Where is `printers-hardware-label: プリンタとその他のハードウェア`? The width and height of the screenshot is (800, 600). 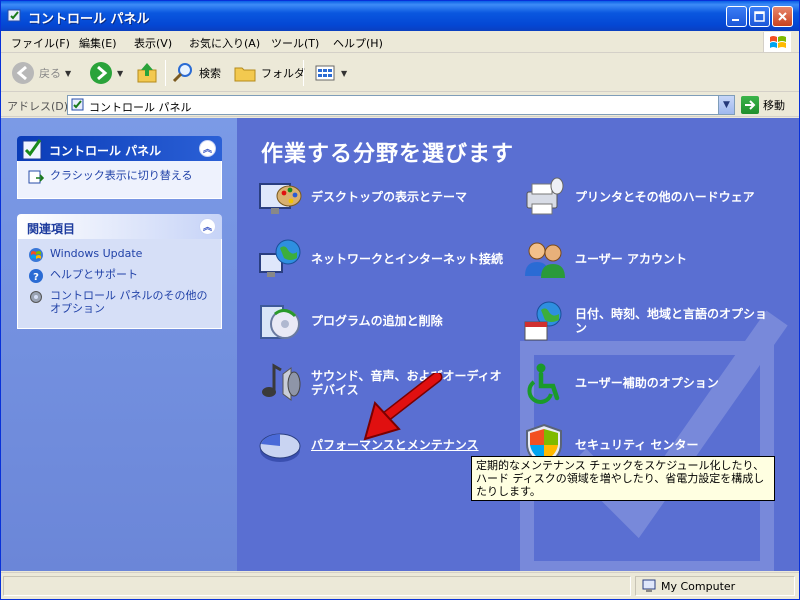 printers-hardware-label: プリンタとその他のハードウェア is located at coordinates (665, 197).